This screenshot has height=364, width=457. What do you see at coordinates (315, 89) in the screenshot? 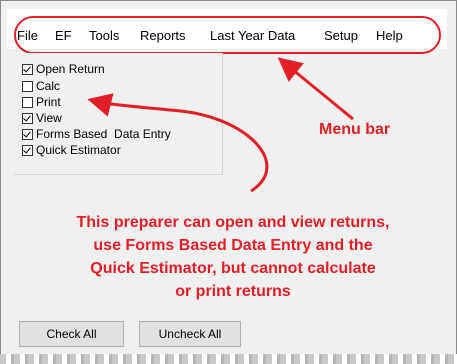
I see `menu-arrow-icon` at bounding box center [315, 89].